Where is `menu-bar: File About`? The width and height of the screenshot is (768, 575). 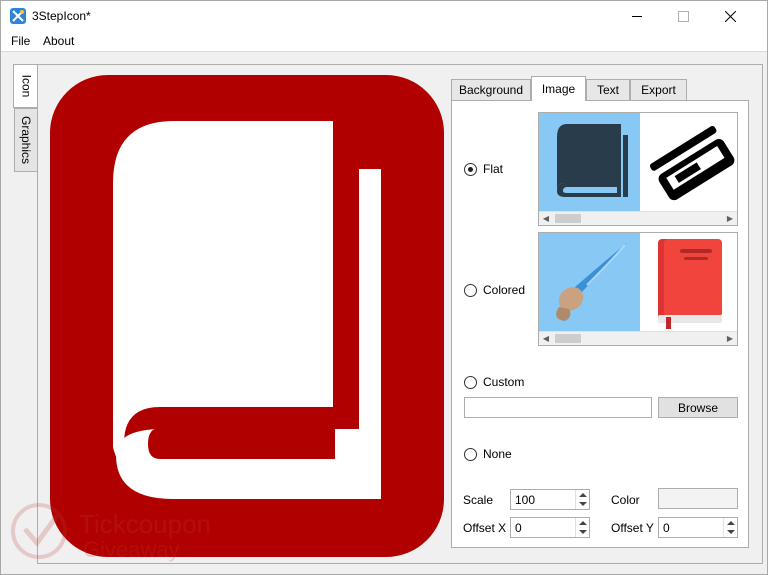 menu-bar: File About is located at coordinates (384, 41).